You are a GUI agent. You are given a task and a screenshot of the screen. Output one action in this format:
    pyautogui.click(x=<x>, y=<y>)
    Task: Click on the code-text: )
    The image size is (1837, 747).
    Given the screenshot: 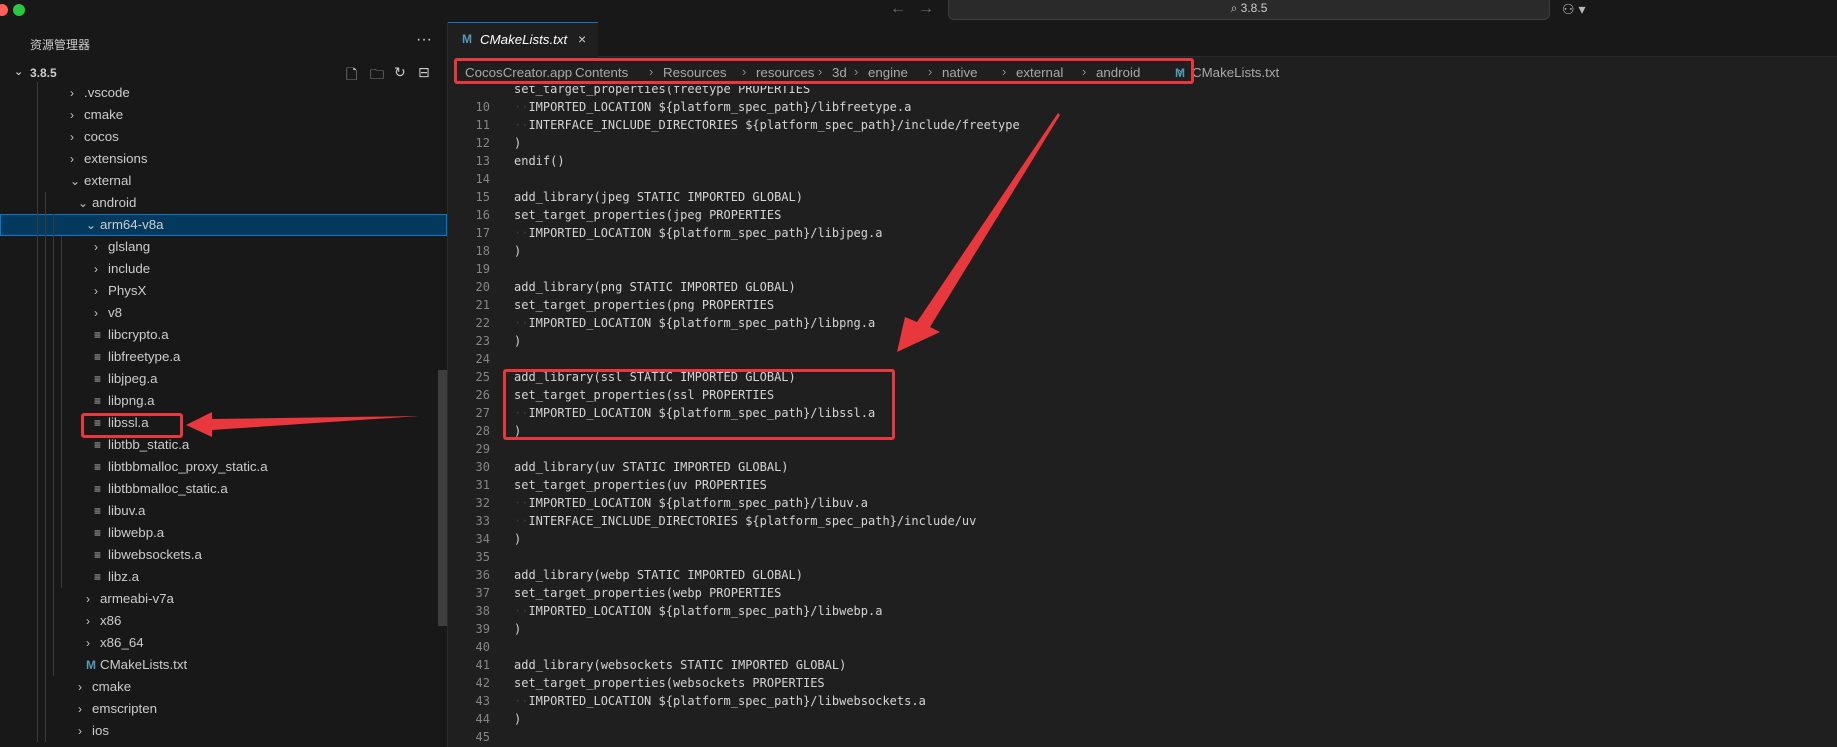 What is the action you would take?
    pyautogui.click(x=518, y=539)
    